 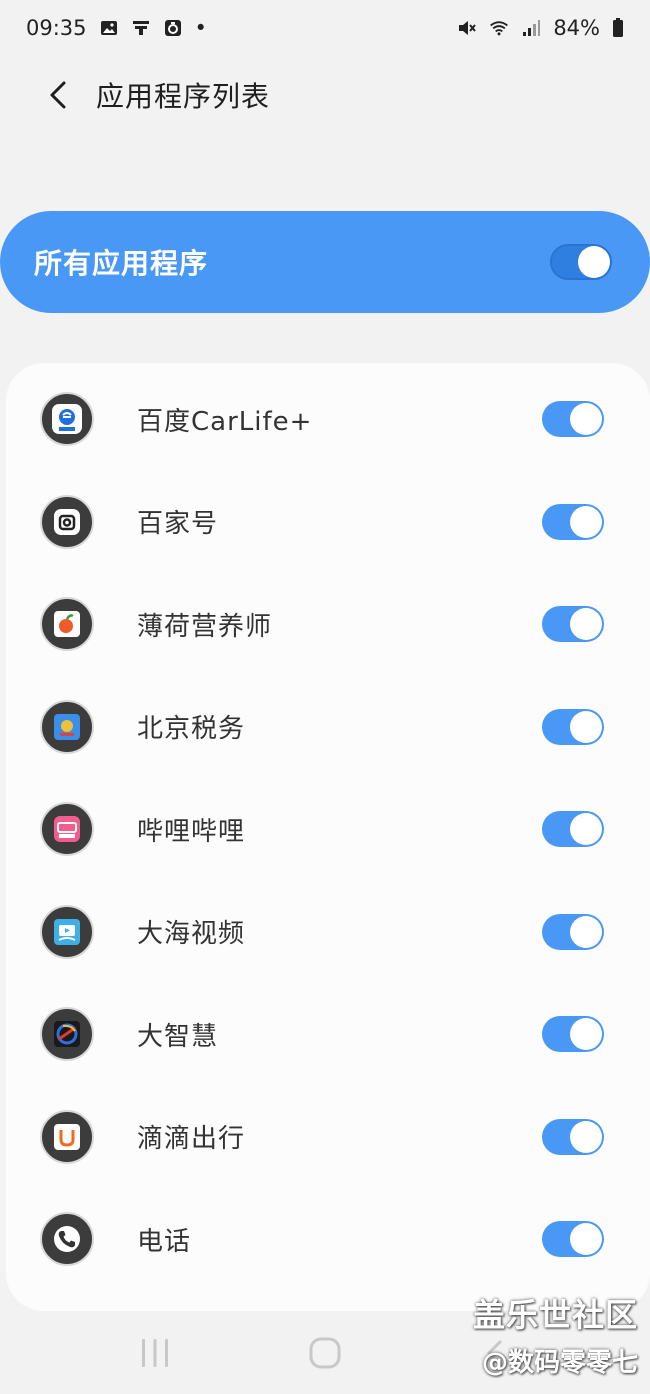 I want to click on home-icon, so click(x=325, y=1353).